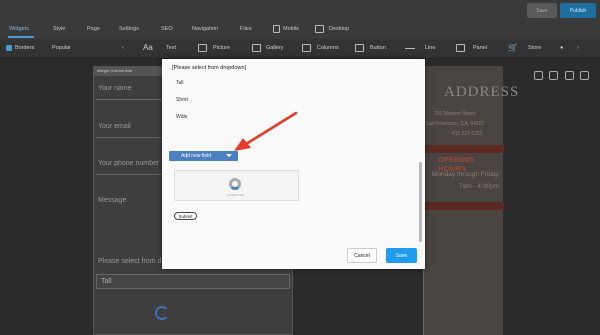  I want to click on map-pin-icon: ●, so click(562, 48).